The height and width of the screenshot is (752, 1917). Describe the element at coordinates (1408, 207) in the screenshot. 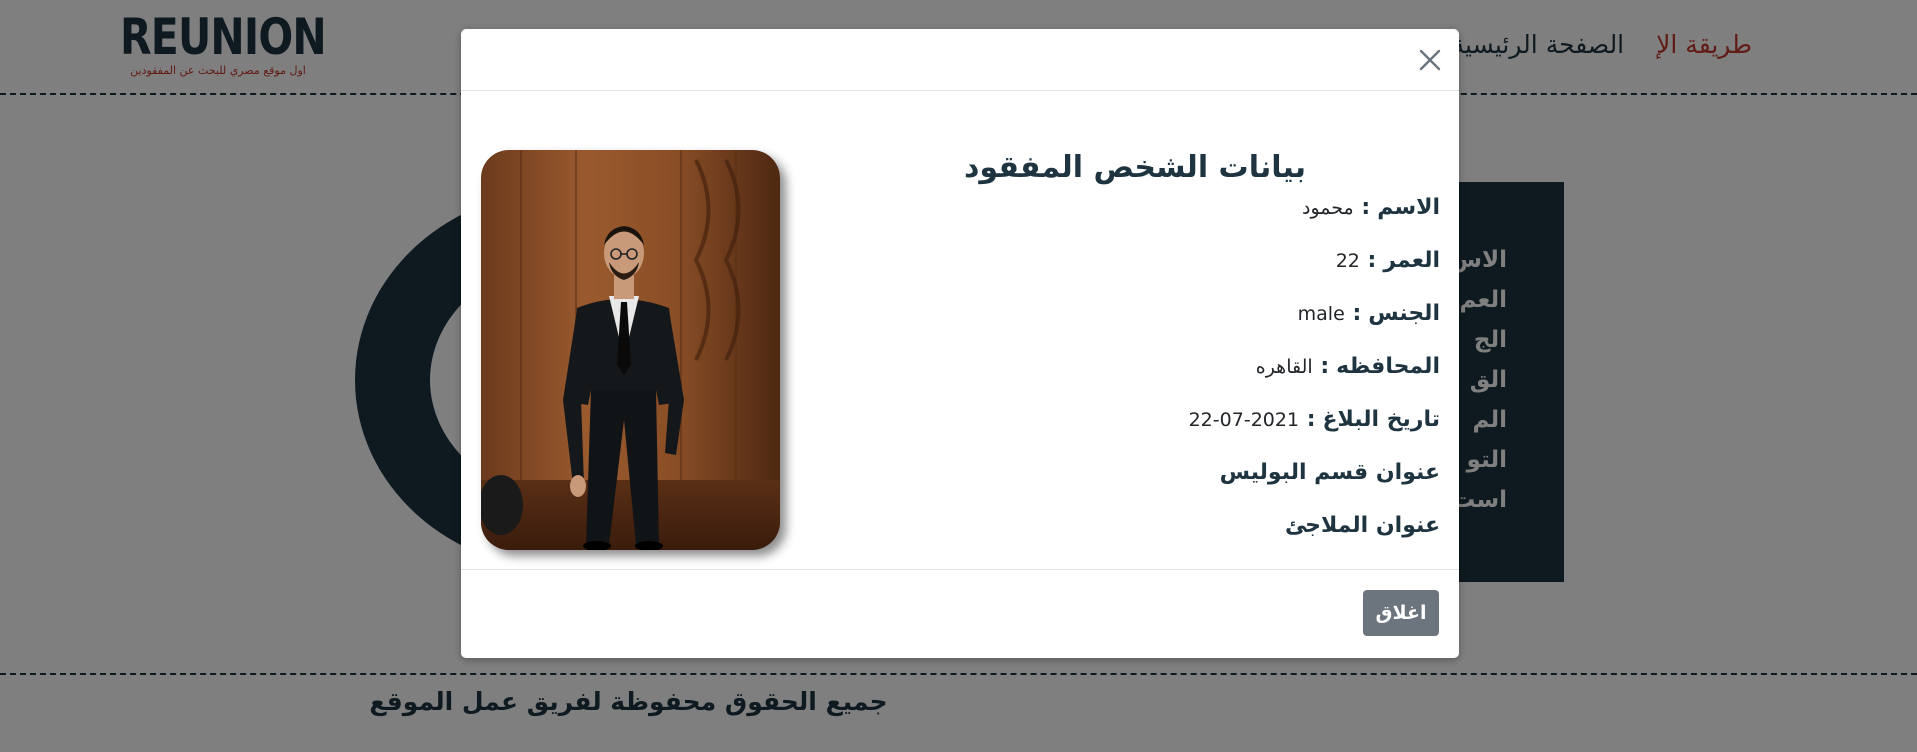

I see `field-label: الاسم` at that location.